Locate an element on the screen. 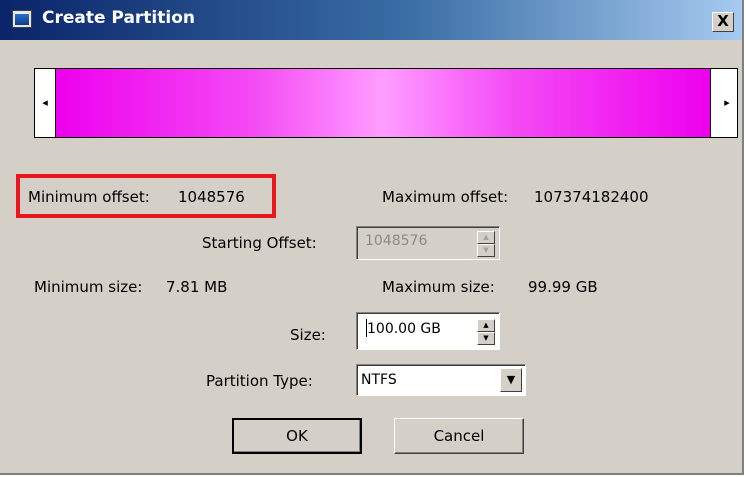 The image size is (746, 477). min-offset-value: 1048576 is located at coordinates (211, 197).